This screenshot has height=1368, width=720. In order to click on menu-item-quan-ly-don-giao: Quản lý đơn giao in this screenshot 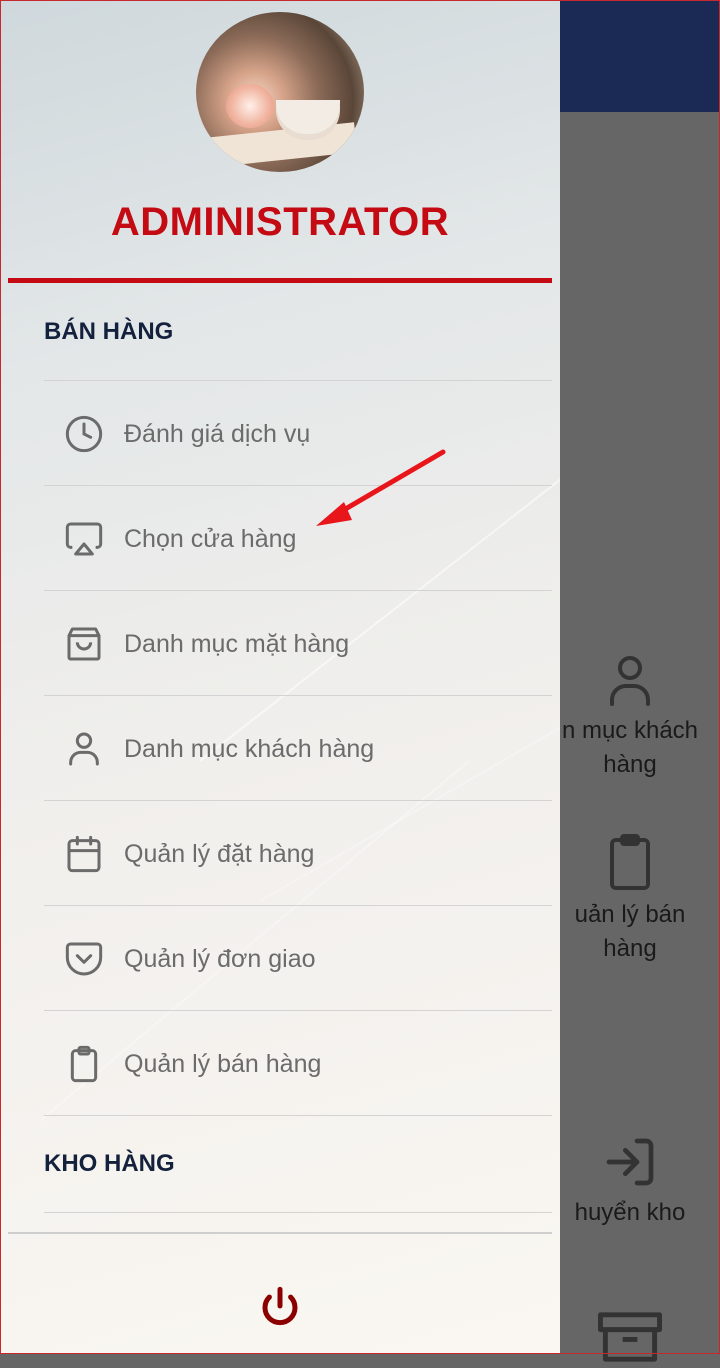, I will do `click(298, 959)`.